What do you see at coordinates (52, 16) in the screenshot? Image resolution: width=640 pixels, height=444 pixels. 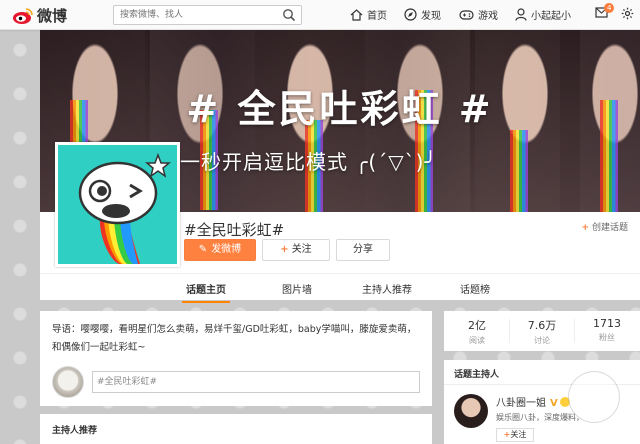 I see `logo-text: 微博` at bounding box center [52, 16].